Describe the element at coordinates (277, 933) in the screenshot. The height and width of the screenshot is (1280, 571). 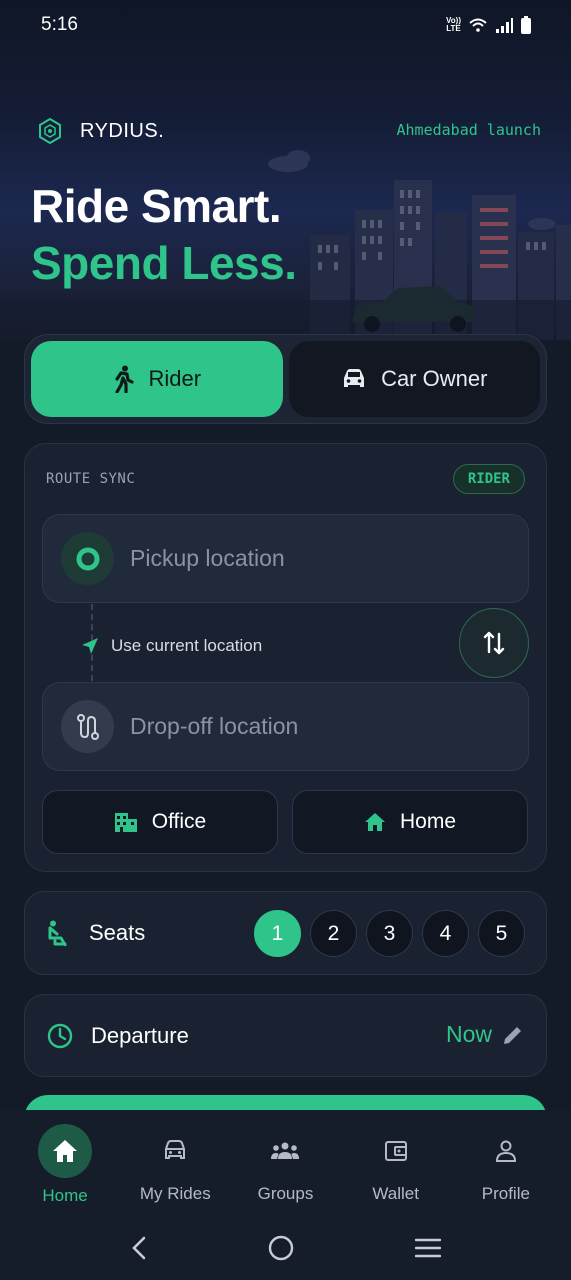
I see `seat-option-1: 1` at that location.